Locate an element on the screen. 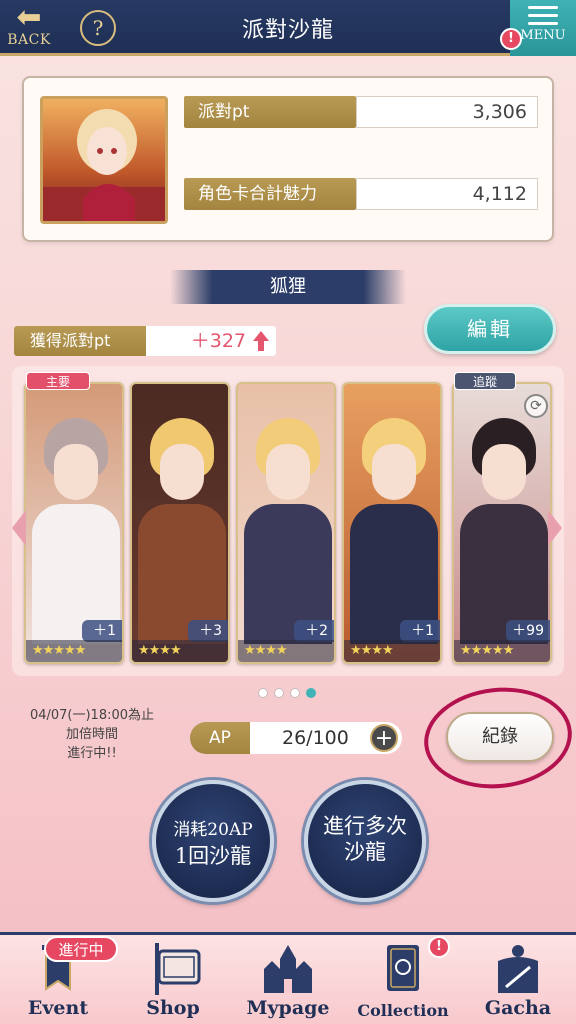 The height and width of the screenshot is (1024, 576). bonus-time-note: 04/07(一)18:00為止 加倍時間 進行中!! is located at coordinates (92, 734).